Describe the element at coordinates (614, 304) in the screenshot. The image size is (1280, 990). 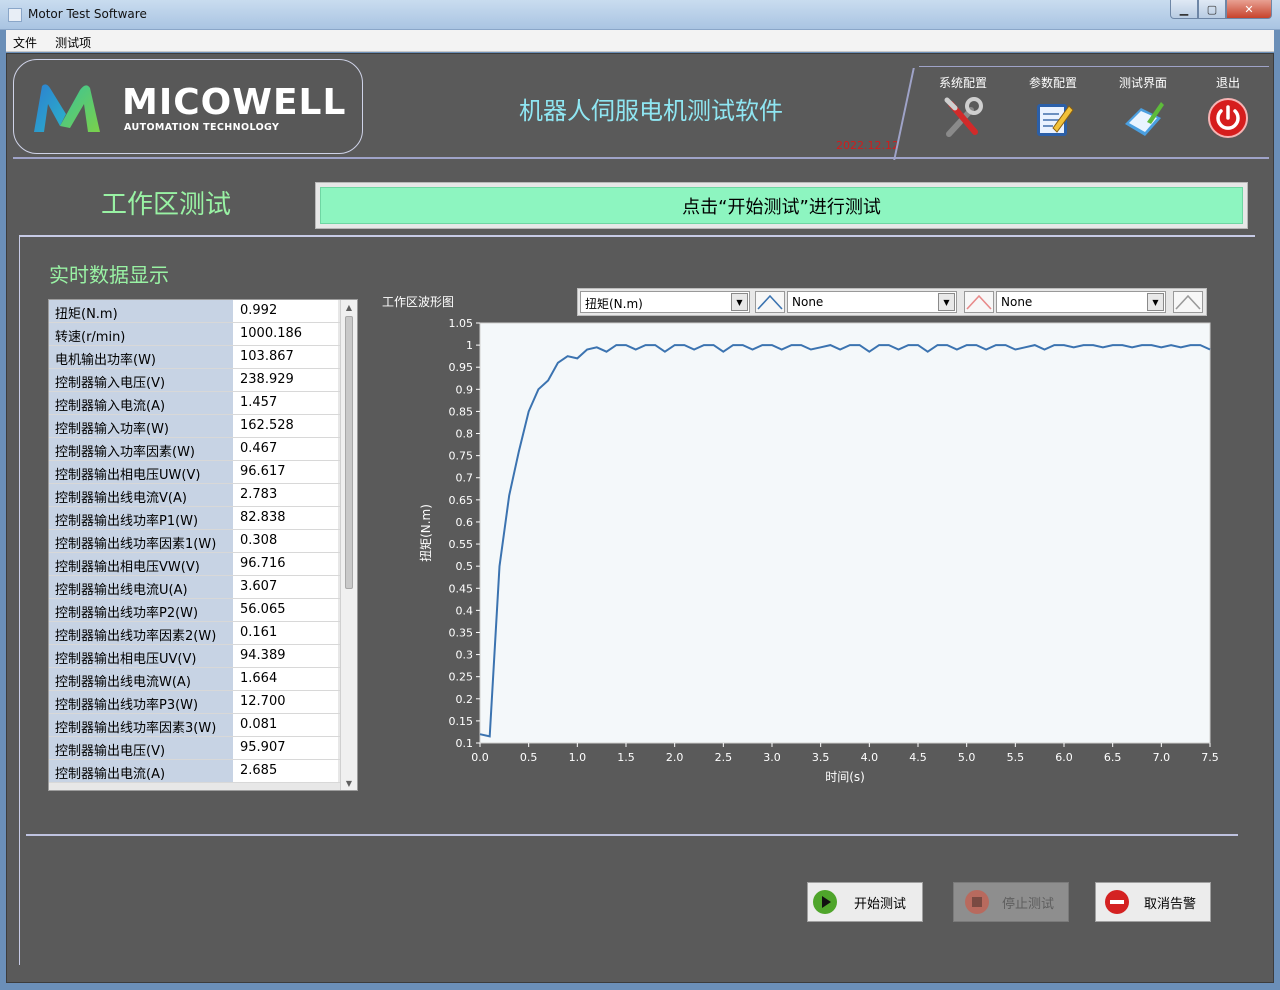
I see `channel-select-1-value: 扭矩(N.m)` at that location.